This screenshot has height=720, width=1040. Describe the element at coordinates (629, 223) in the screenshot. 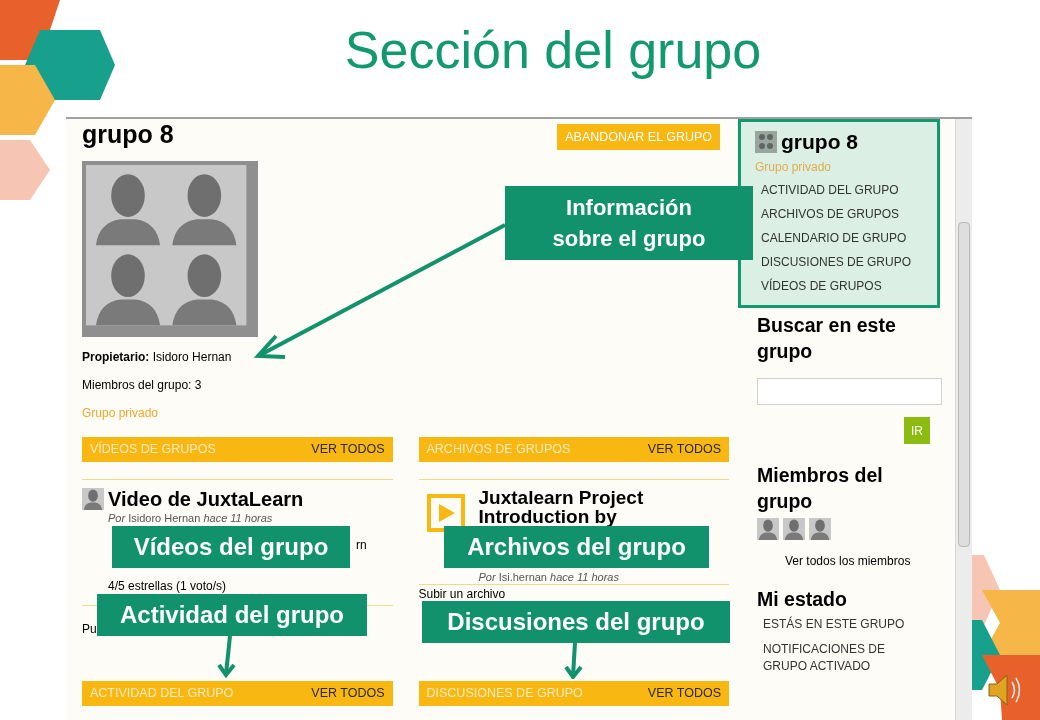

I see `callout-label: Información sobre el grupo` at that location.